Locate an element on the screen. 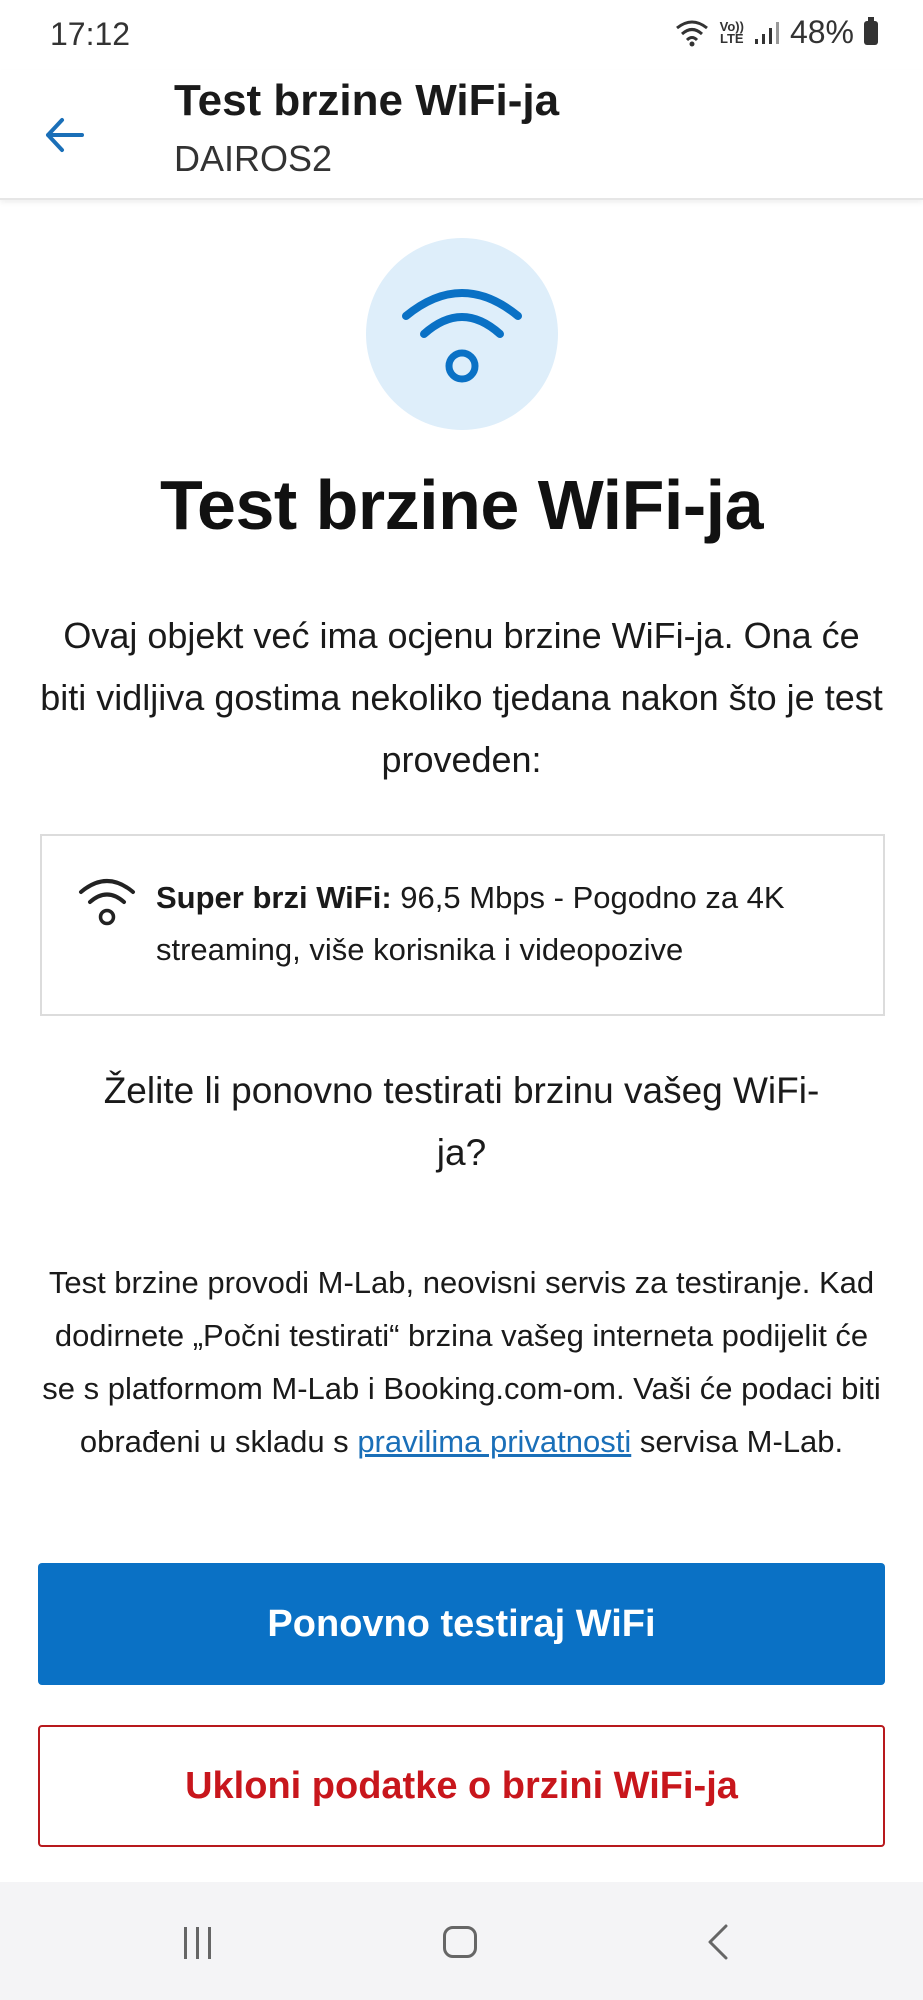 The image size is (923, 2000). privacy-policy-link: pravilima privatnosti is located at coordinates (494, 1441).